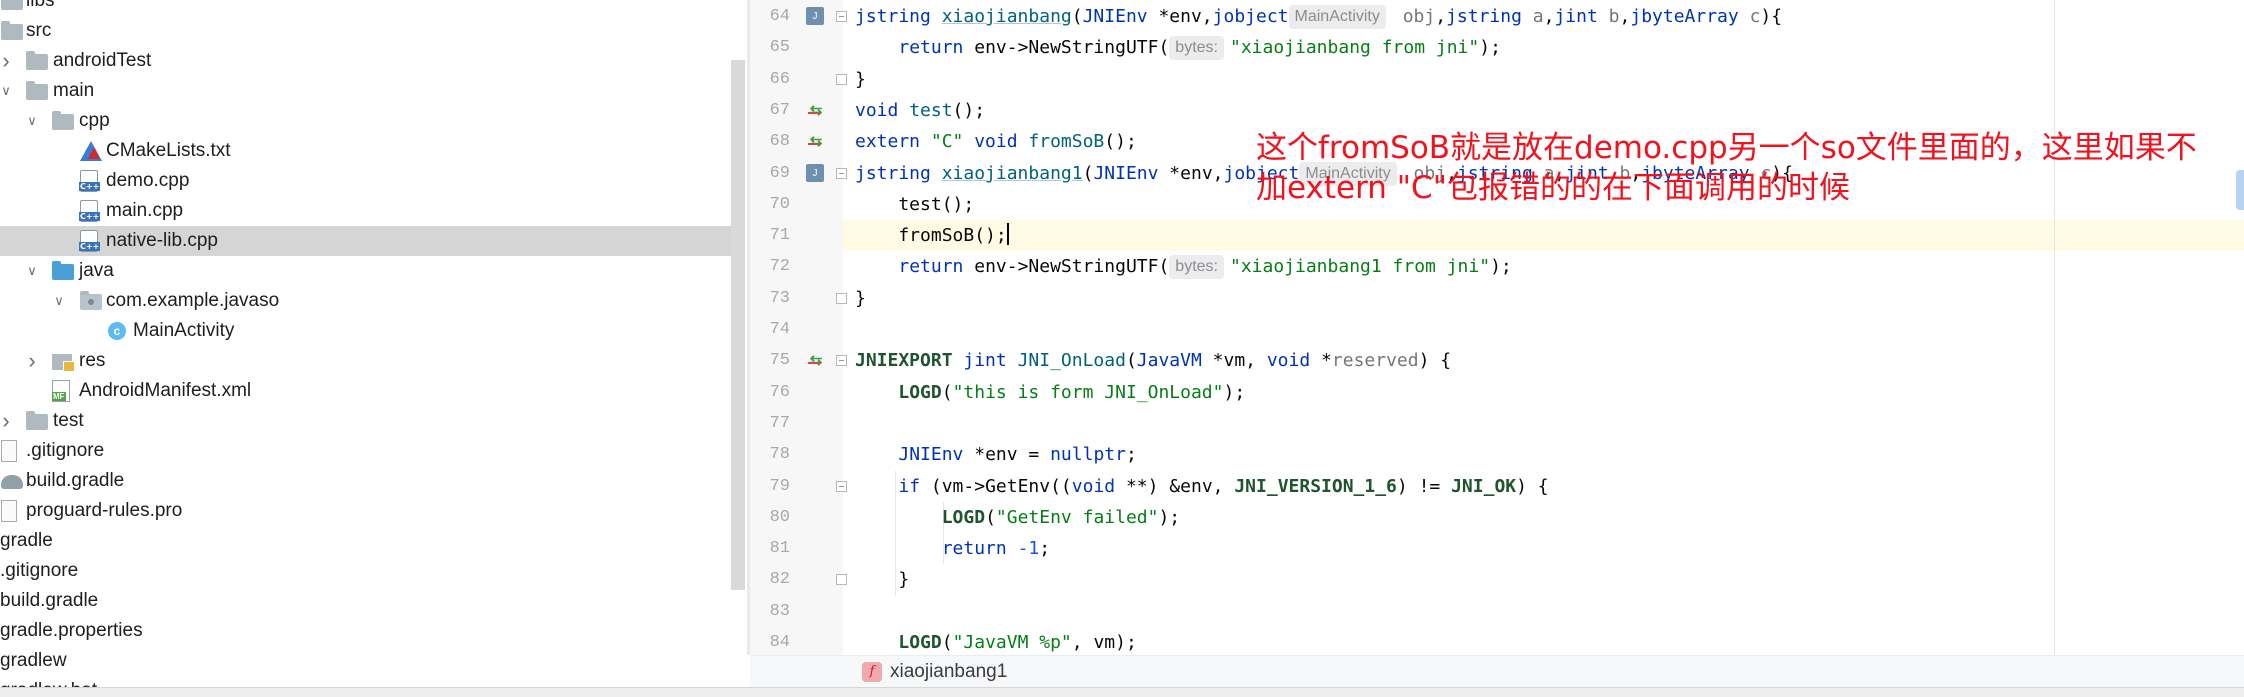  I want to click on code-line: void test();, so click(920, 110).